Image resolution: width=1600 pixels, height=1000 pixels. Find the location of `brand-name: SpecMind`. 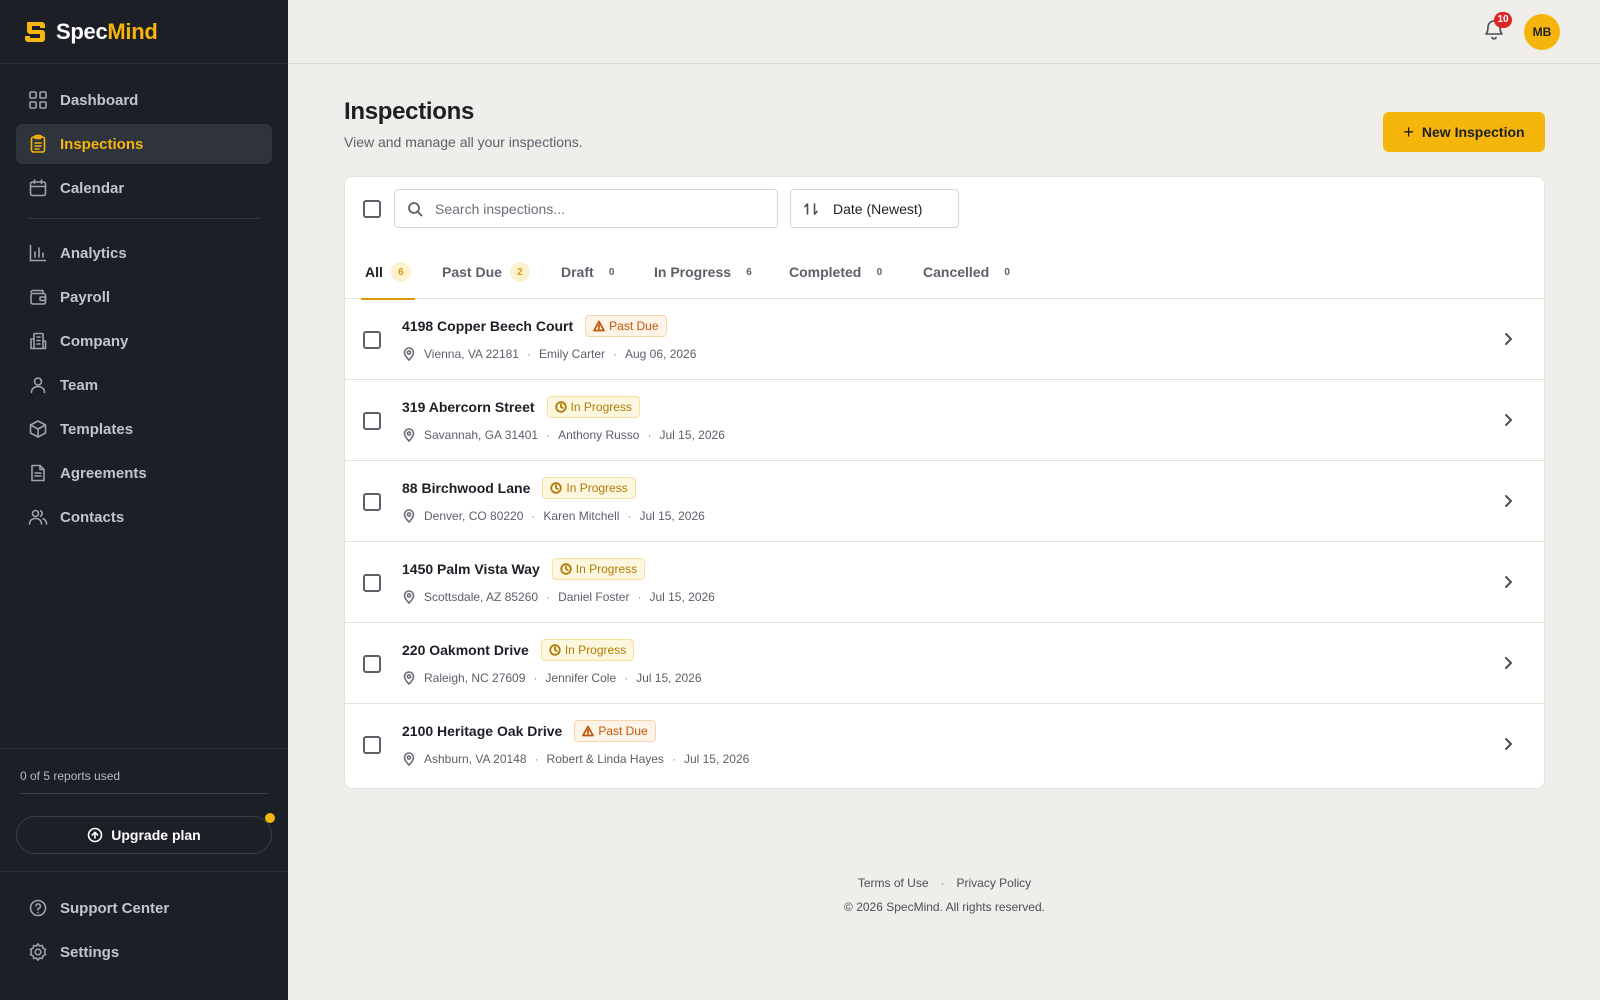

brand-name: SpecMind is located at coordinates (107, 31).